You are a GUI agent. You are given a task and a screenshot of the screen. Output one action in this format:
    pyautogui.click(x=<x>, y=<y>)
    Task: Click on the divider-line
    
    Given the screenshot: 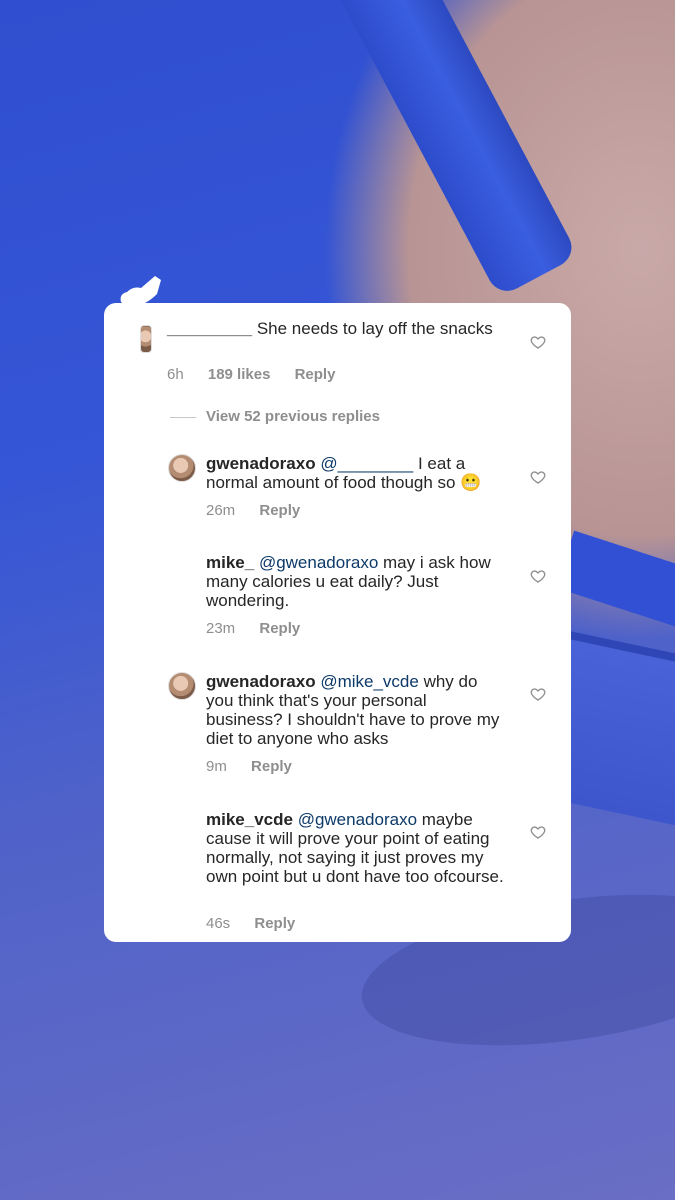 What is the action you would take?
    pyautogui.click(x=183, y=417)
    